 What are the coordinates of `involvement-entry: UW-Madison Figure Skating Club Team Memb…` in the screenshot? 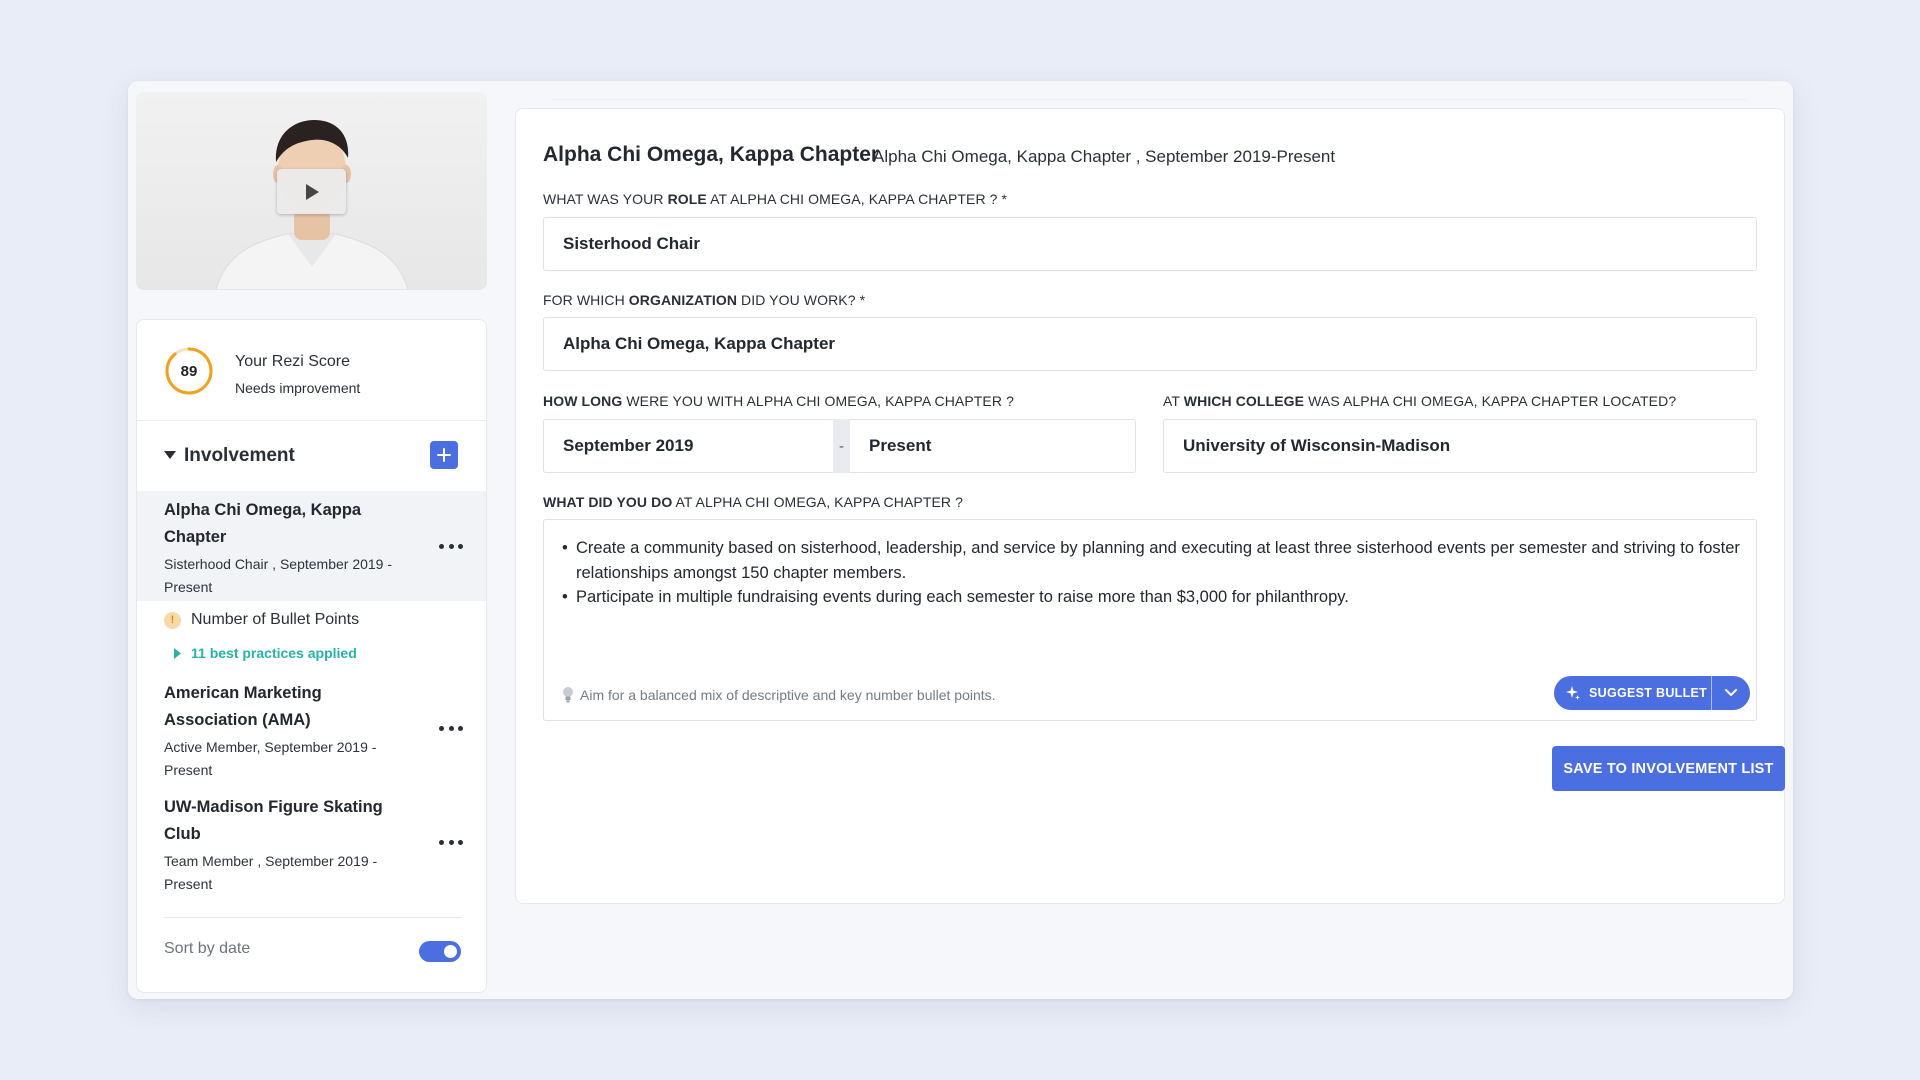 It's located at (311, 844).